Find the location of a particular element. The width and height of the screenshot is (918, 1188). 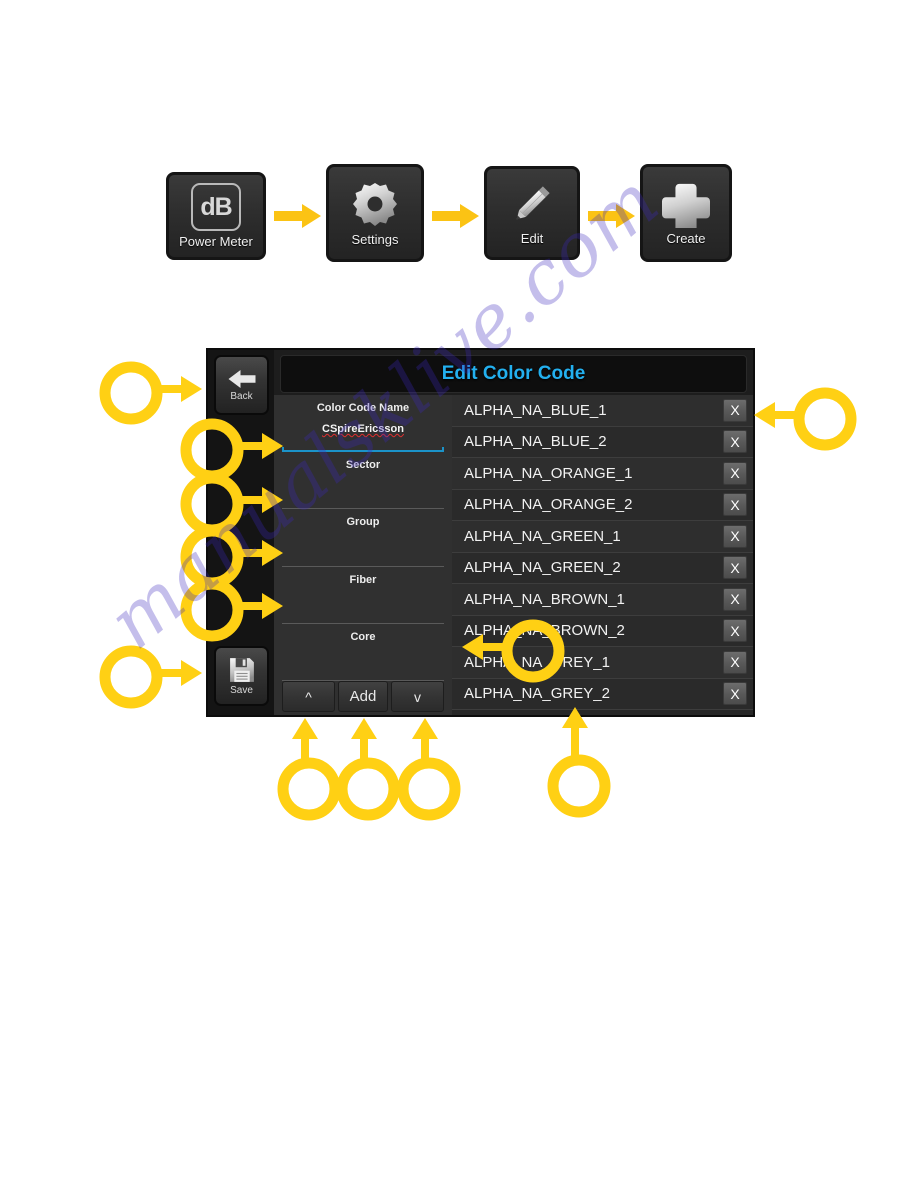

list-item: ALPHA_NA_BLUE_1 X is located at coordinates (602, 411).